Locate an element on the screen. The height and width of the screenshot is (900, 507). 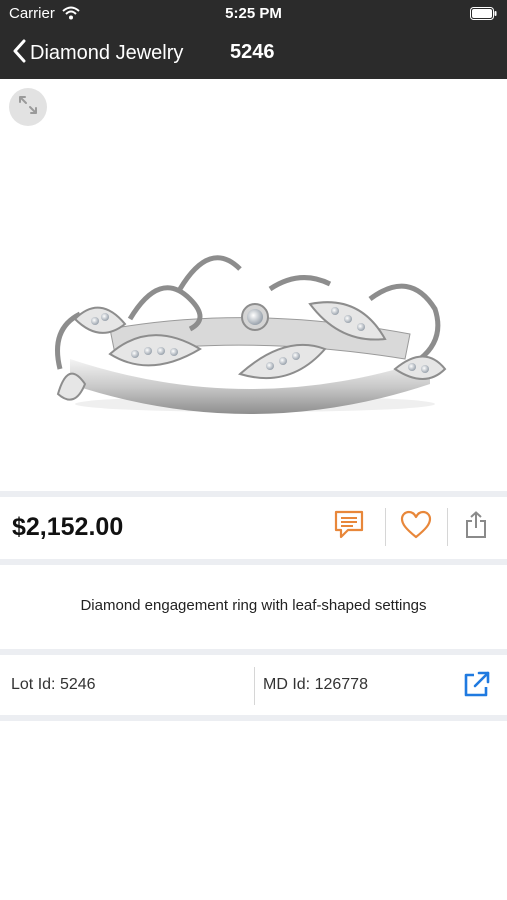
price-row: $2,152.00 is located at coordinates (253, 528).